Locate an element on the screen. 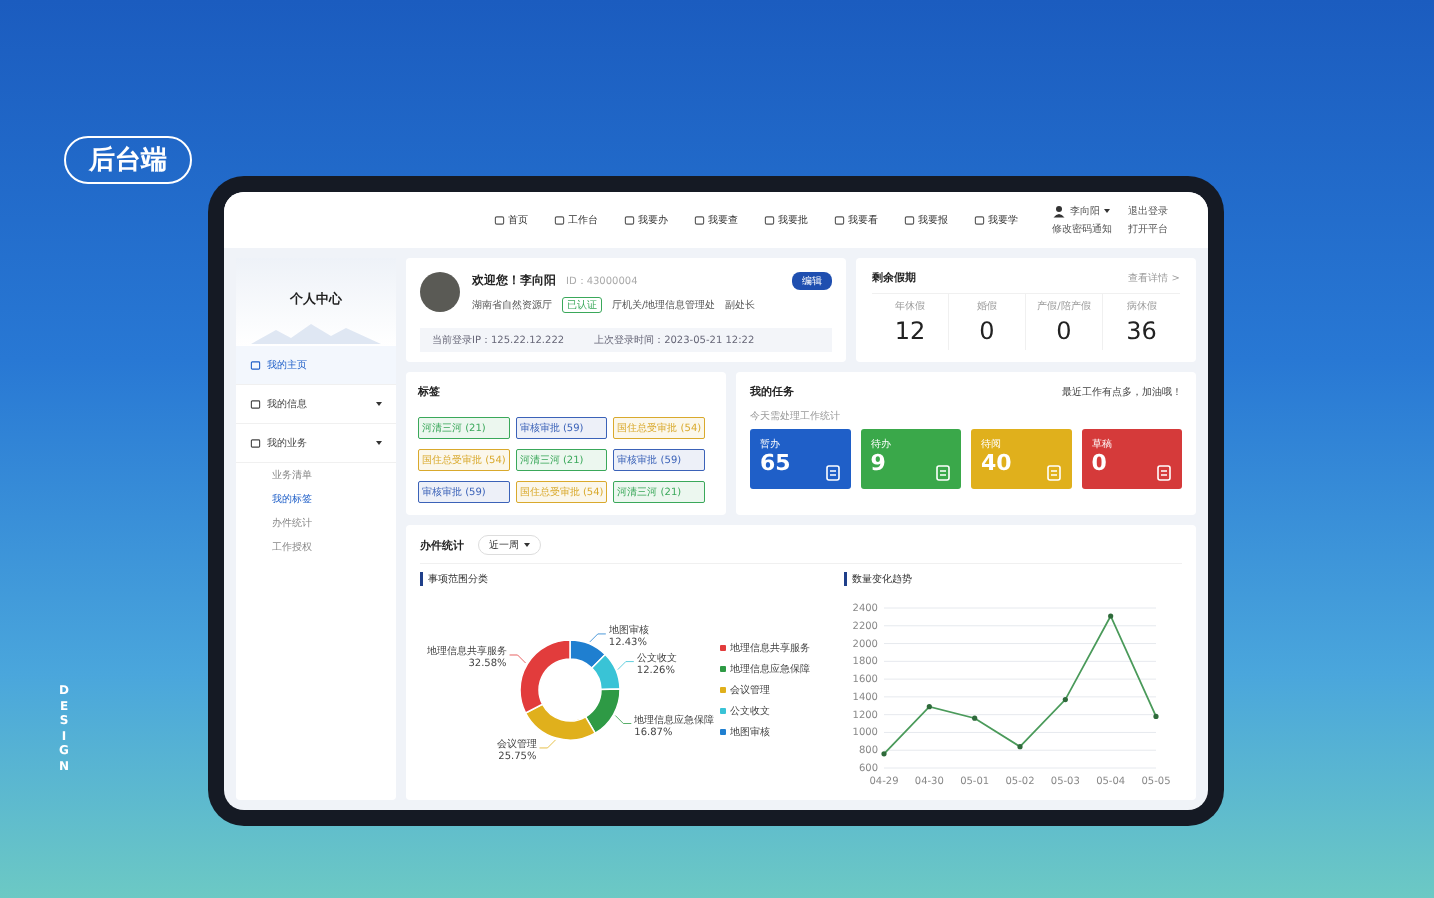  stat-value: 36 is located at coordinates (1141, 331).